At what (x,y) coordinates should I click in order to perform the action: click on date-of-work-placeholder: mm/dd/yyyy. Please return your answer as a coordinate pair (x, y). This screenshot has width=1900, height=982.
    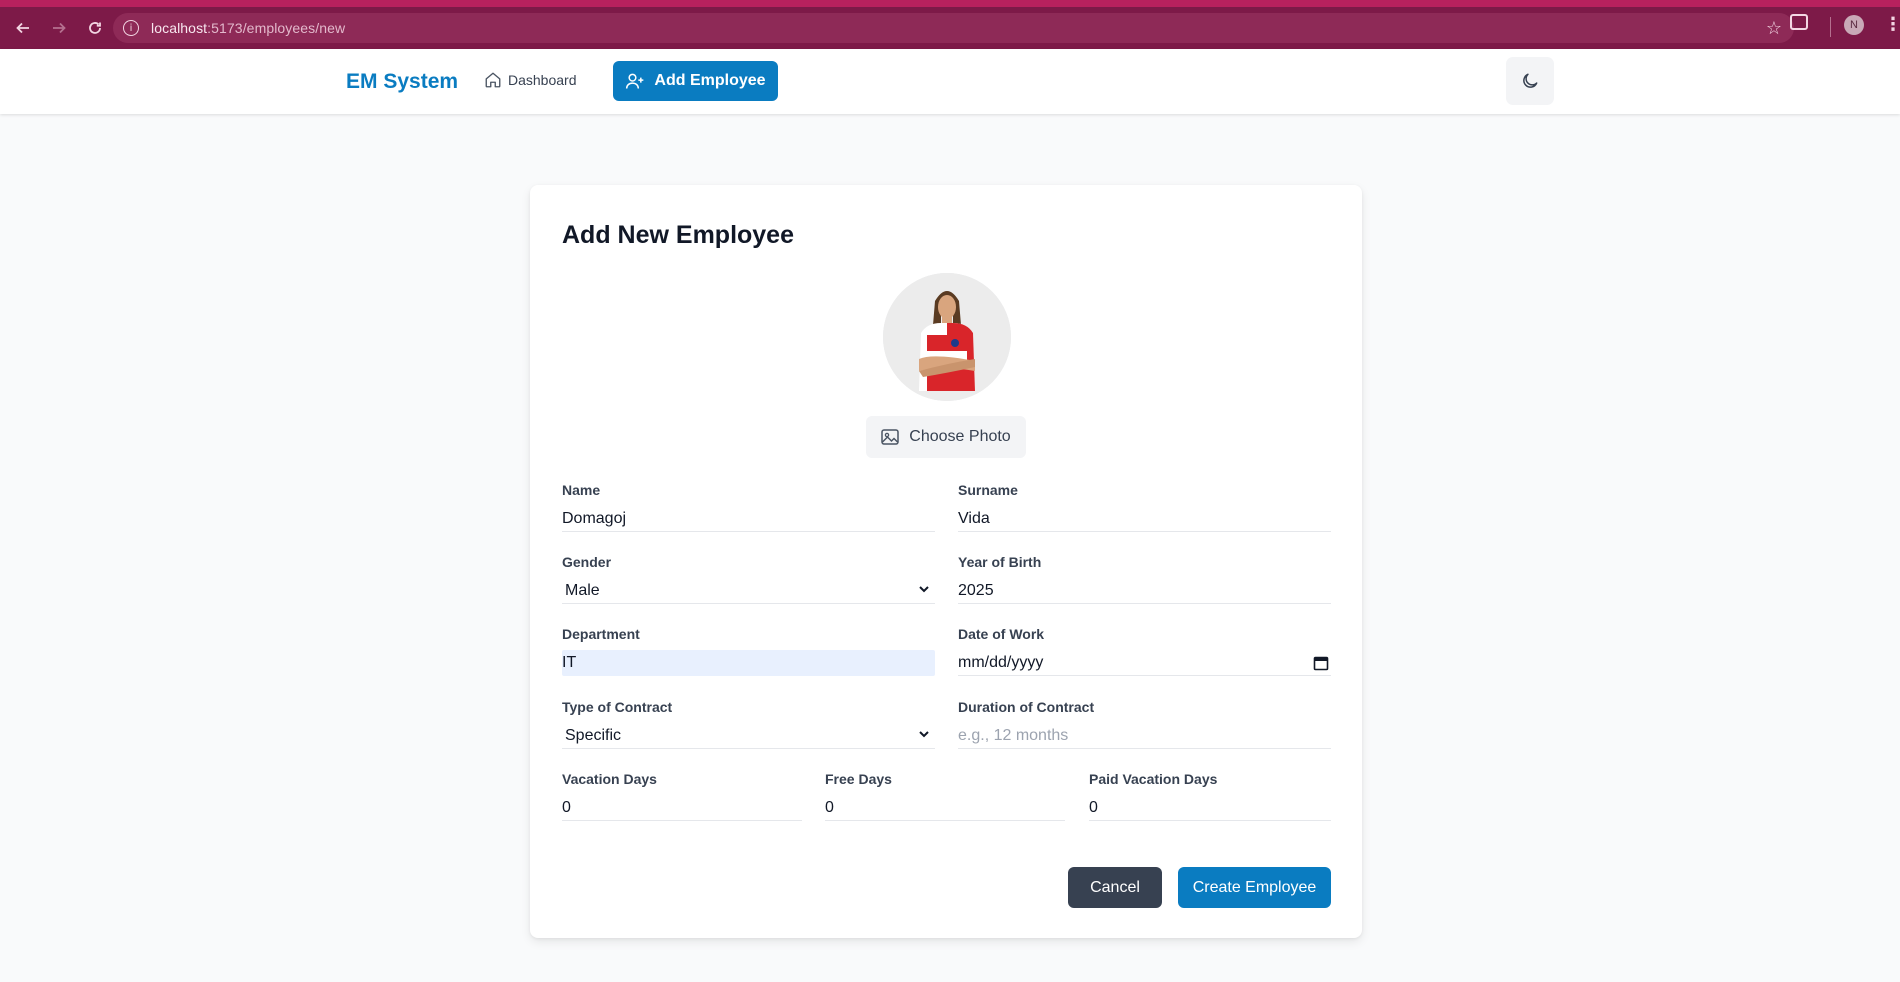
    Looking at the image, I should click on (1001, 662).